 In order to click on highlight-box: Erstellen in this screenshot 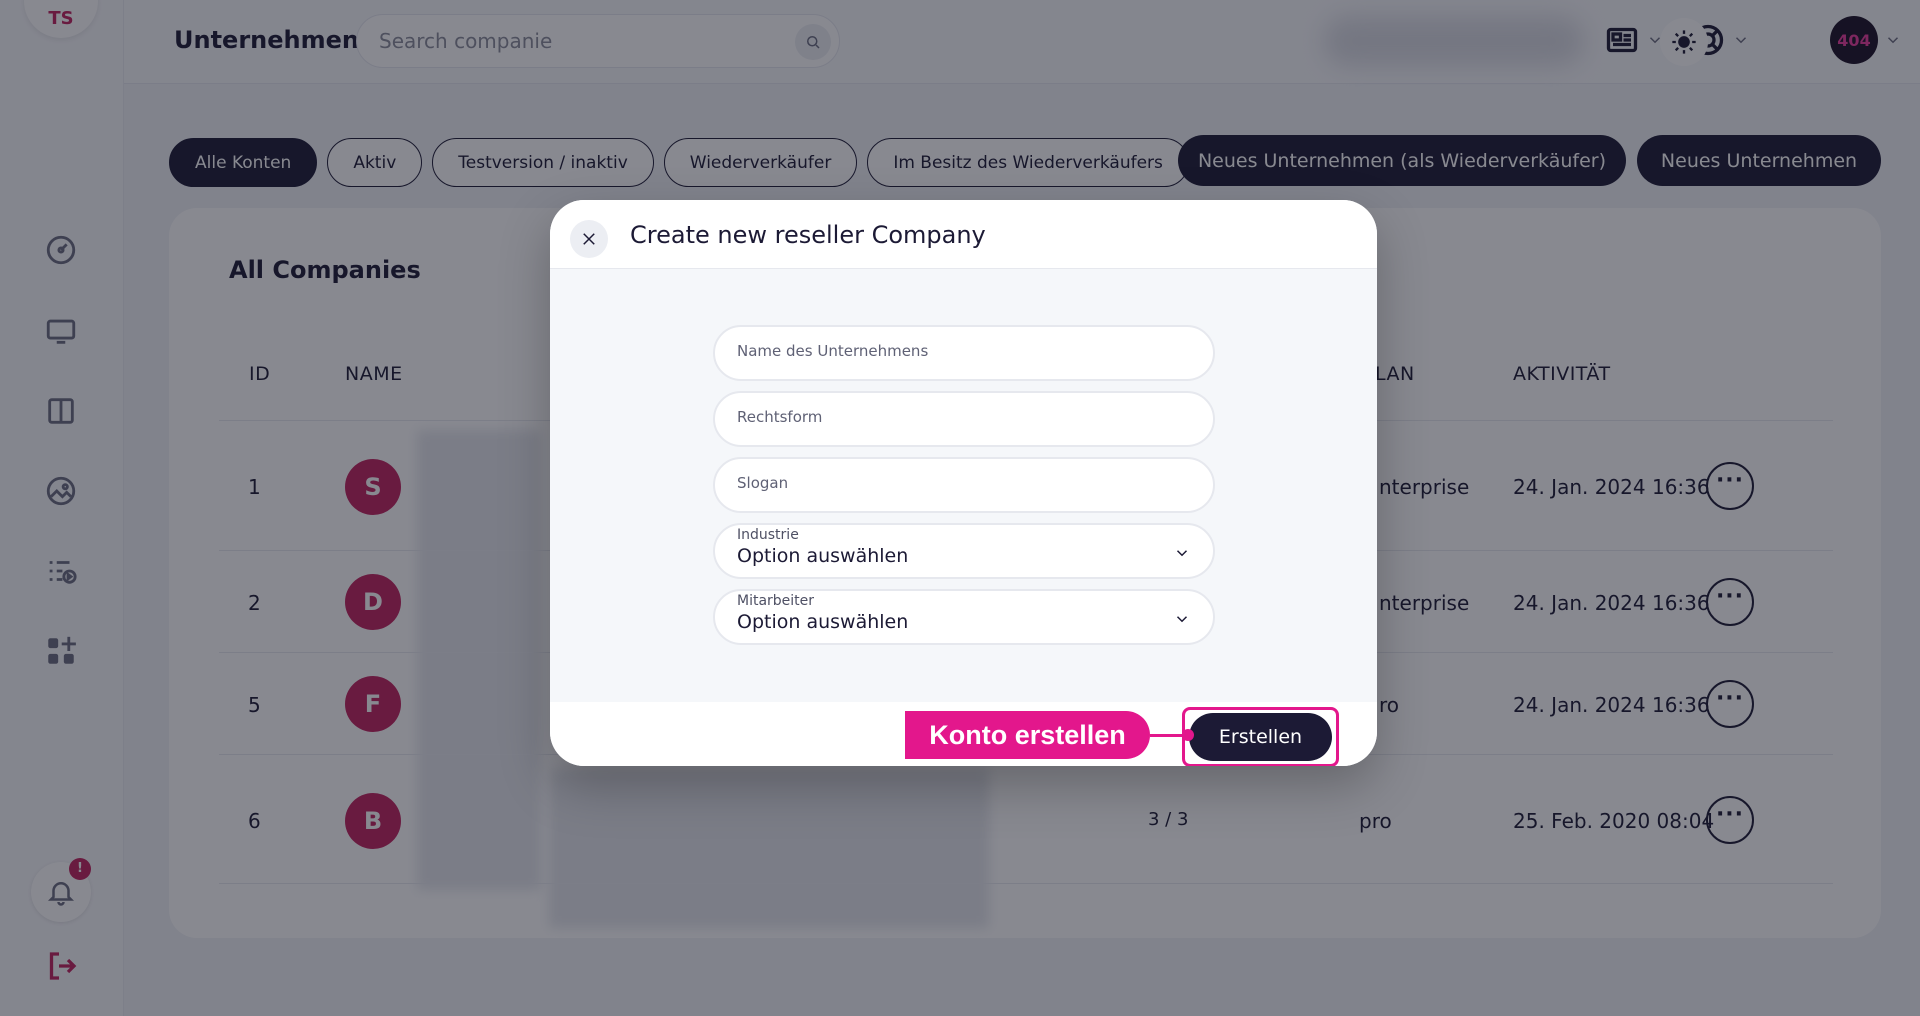, I will do `click(1260, 736)`.